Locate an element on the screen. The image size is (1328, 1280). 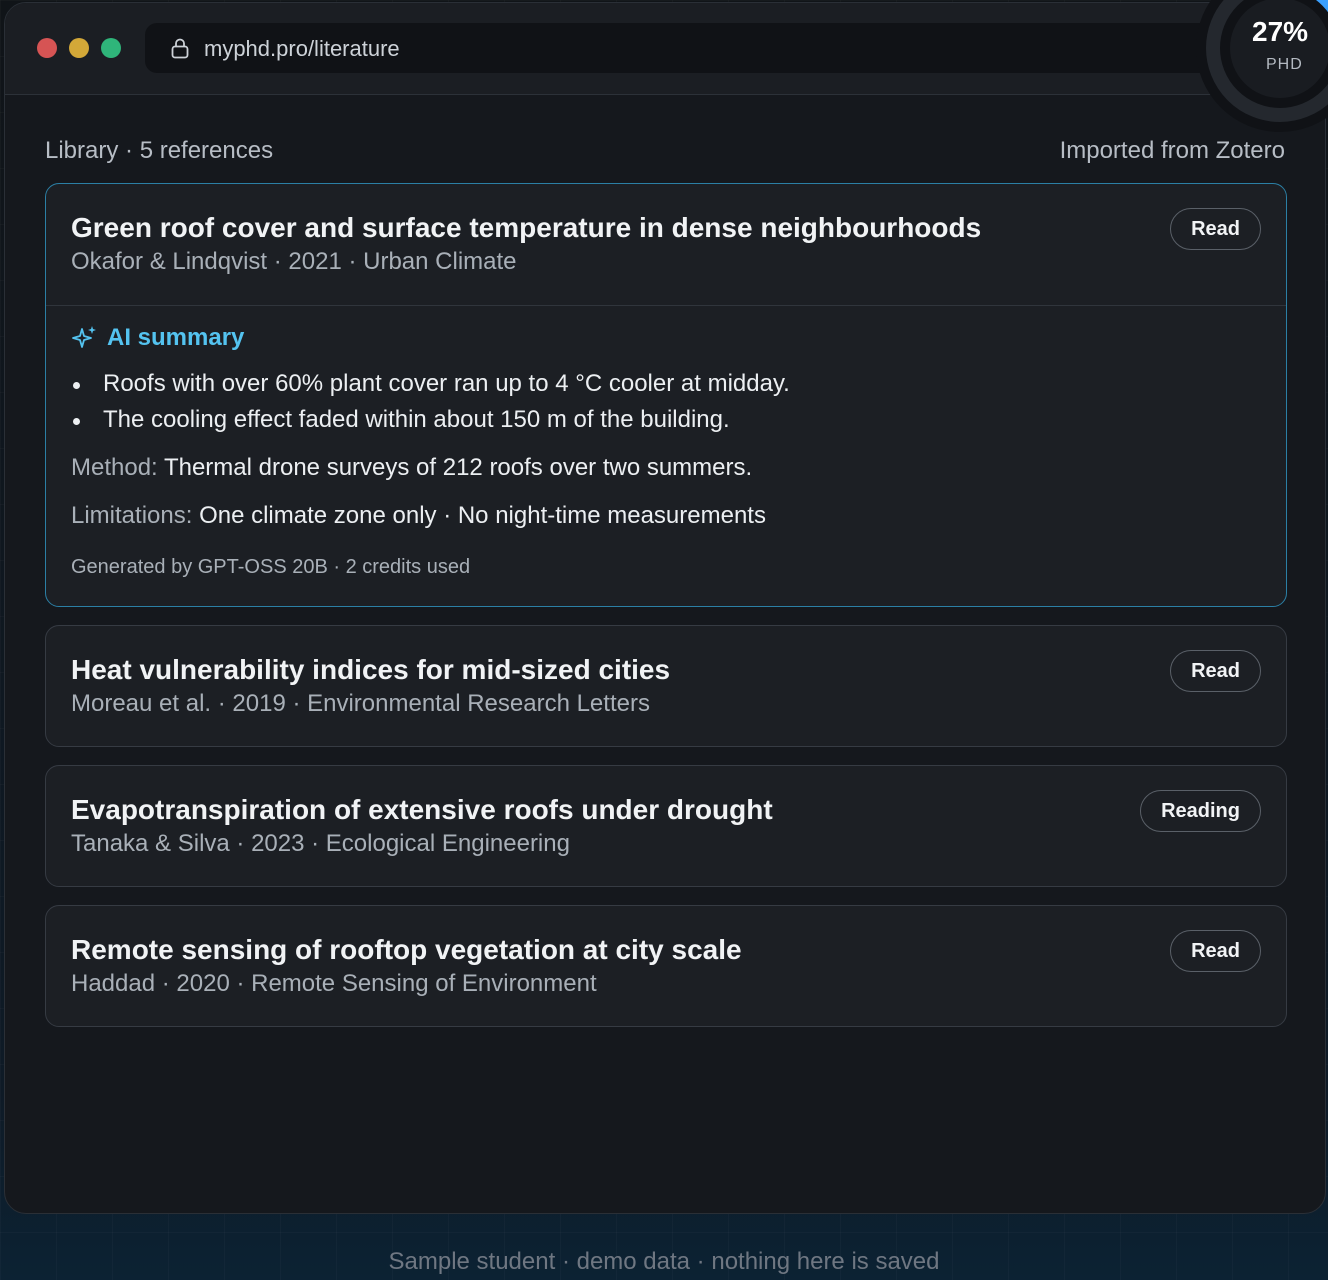
progress-label: PHD is located at coordinates (1284, 64).